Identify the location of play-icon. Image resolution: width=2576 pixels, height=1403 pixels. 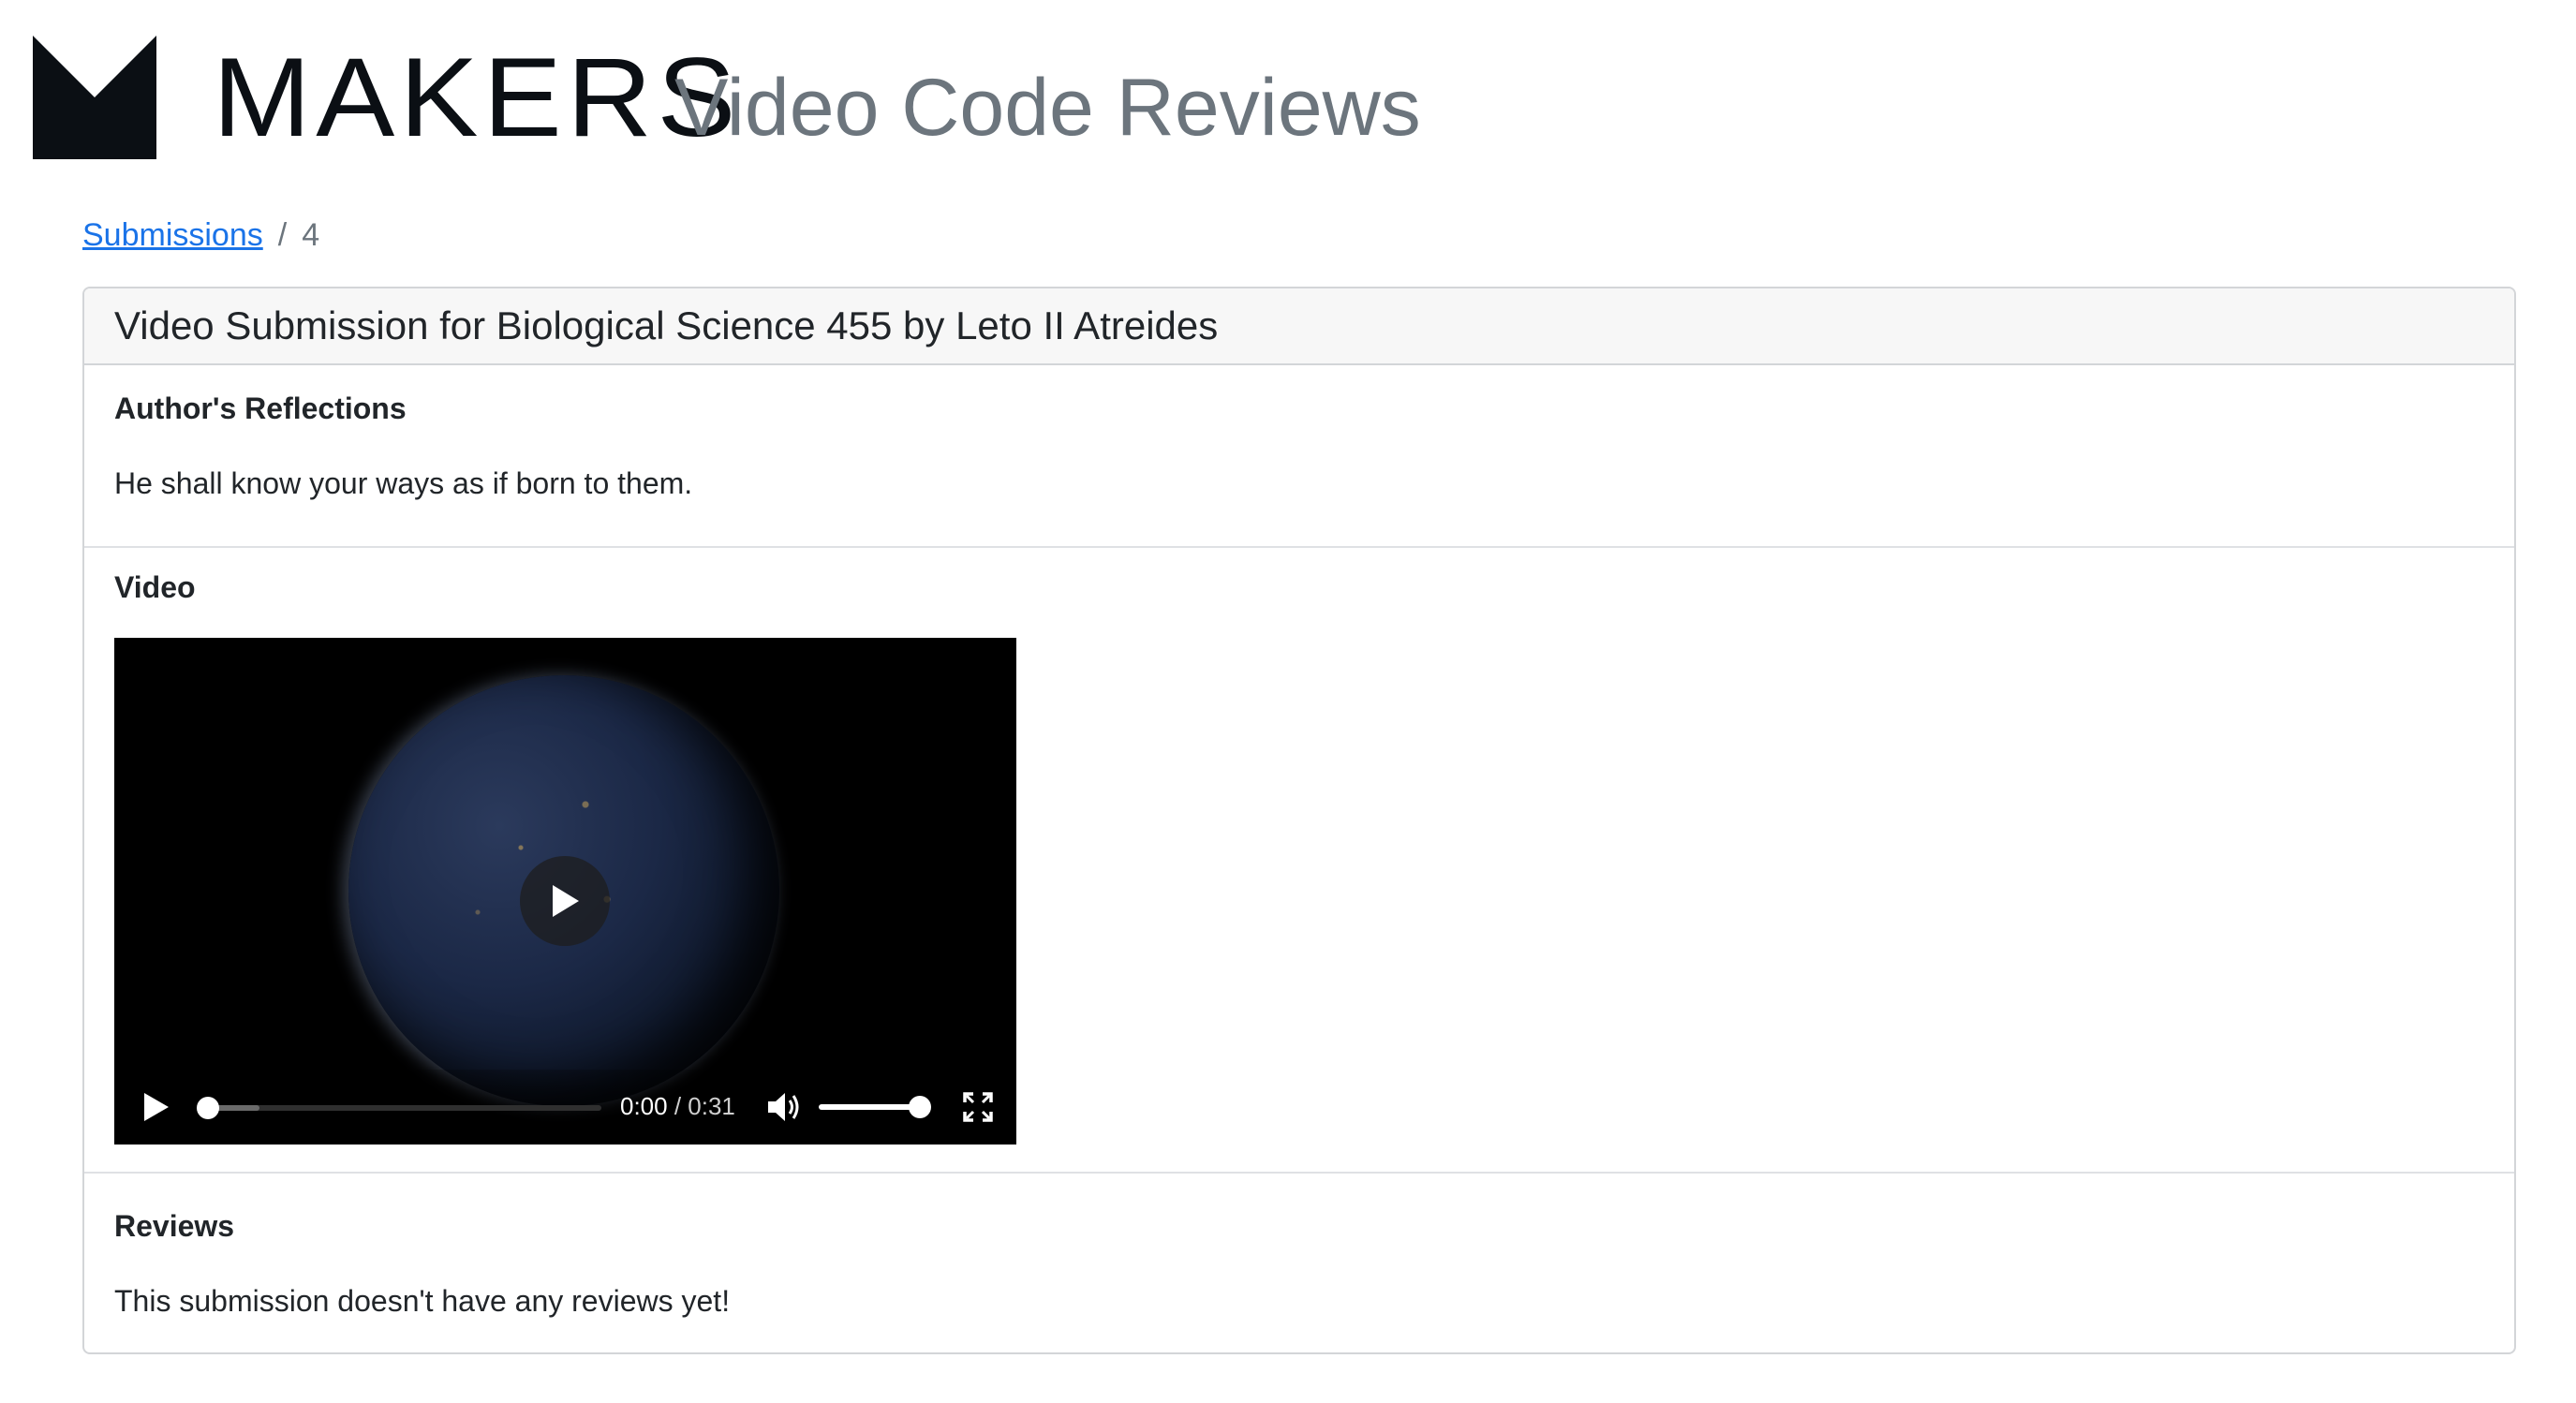
(156, 1107).